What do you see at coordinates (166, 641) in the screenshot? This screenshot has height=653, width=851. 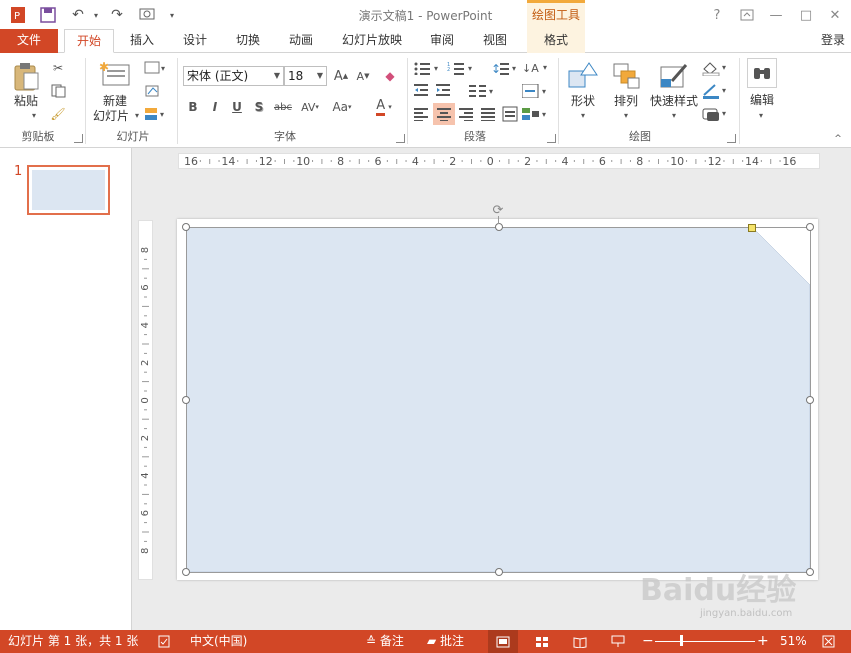 I see `spellcheck-icon` at bounding box center [166, 641].